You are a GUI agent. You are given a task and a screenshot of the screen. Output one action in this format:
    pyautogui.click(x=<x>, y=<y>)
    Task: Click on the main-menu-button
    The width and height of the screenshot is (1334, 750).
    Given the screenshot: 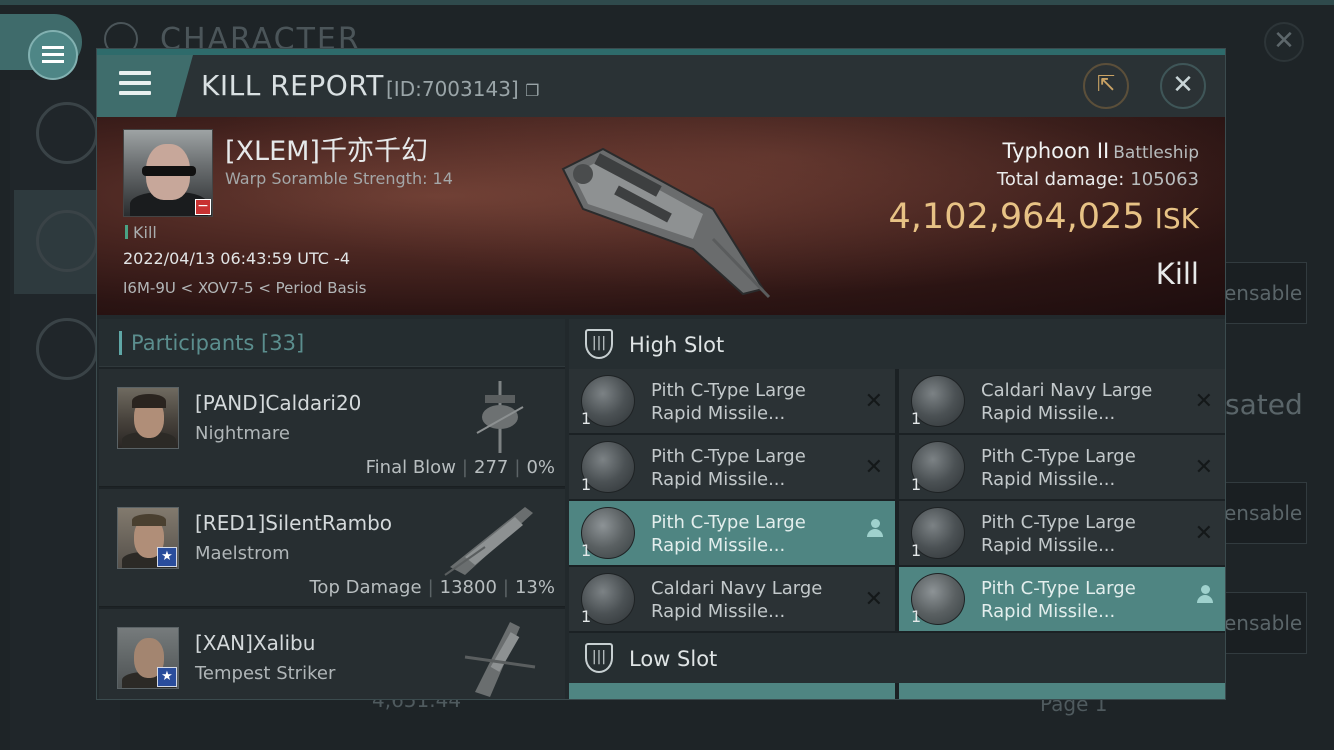 What is the action you would take?
    pyautogui.click(x=41, y=47)
    